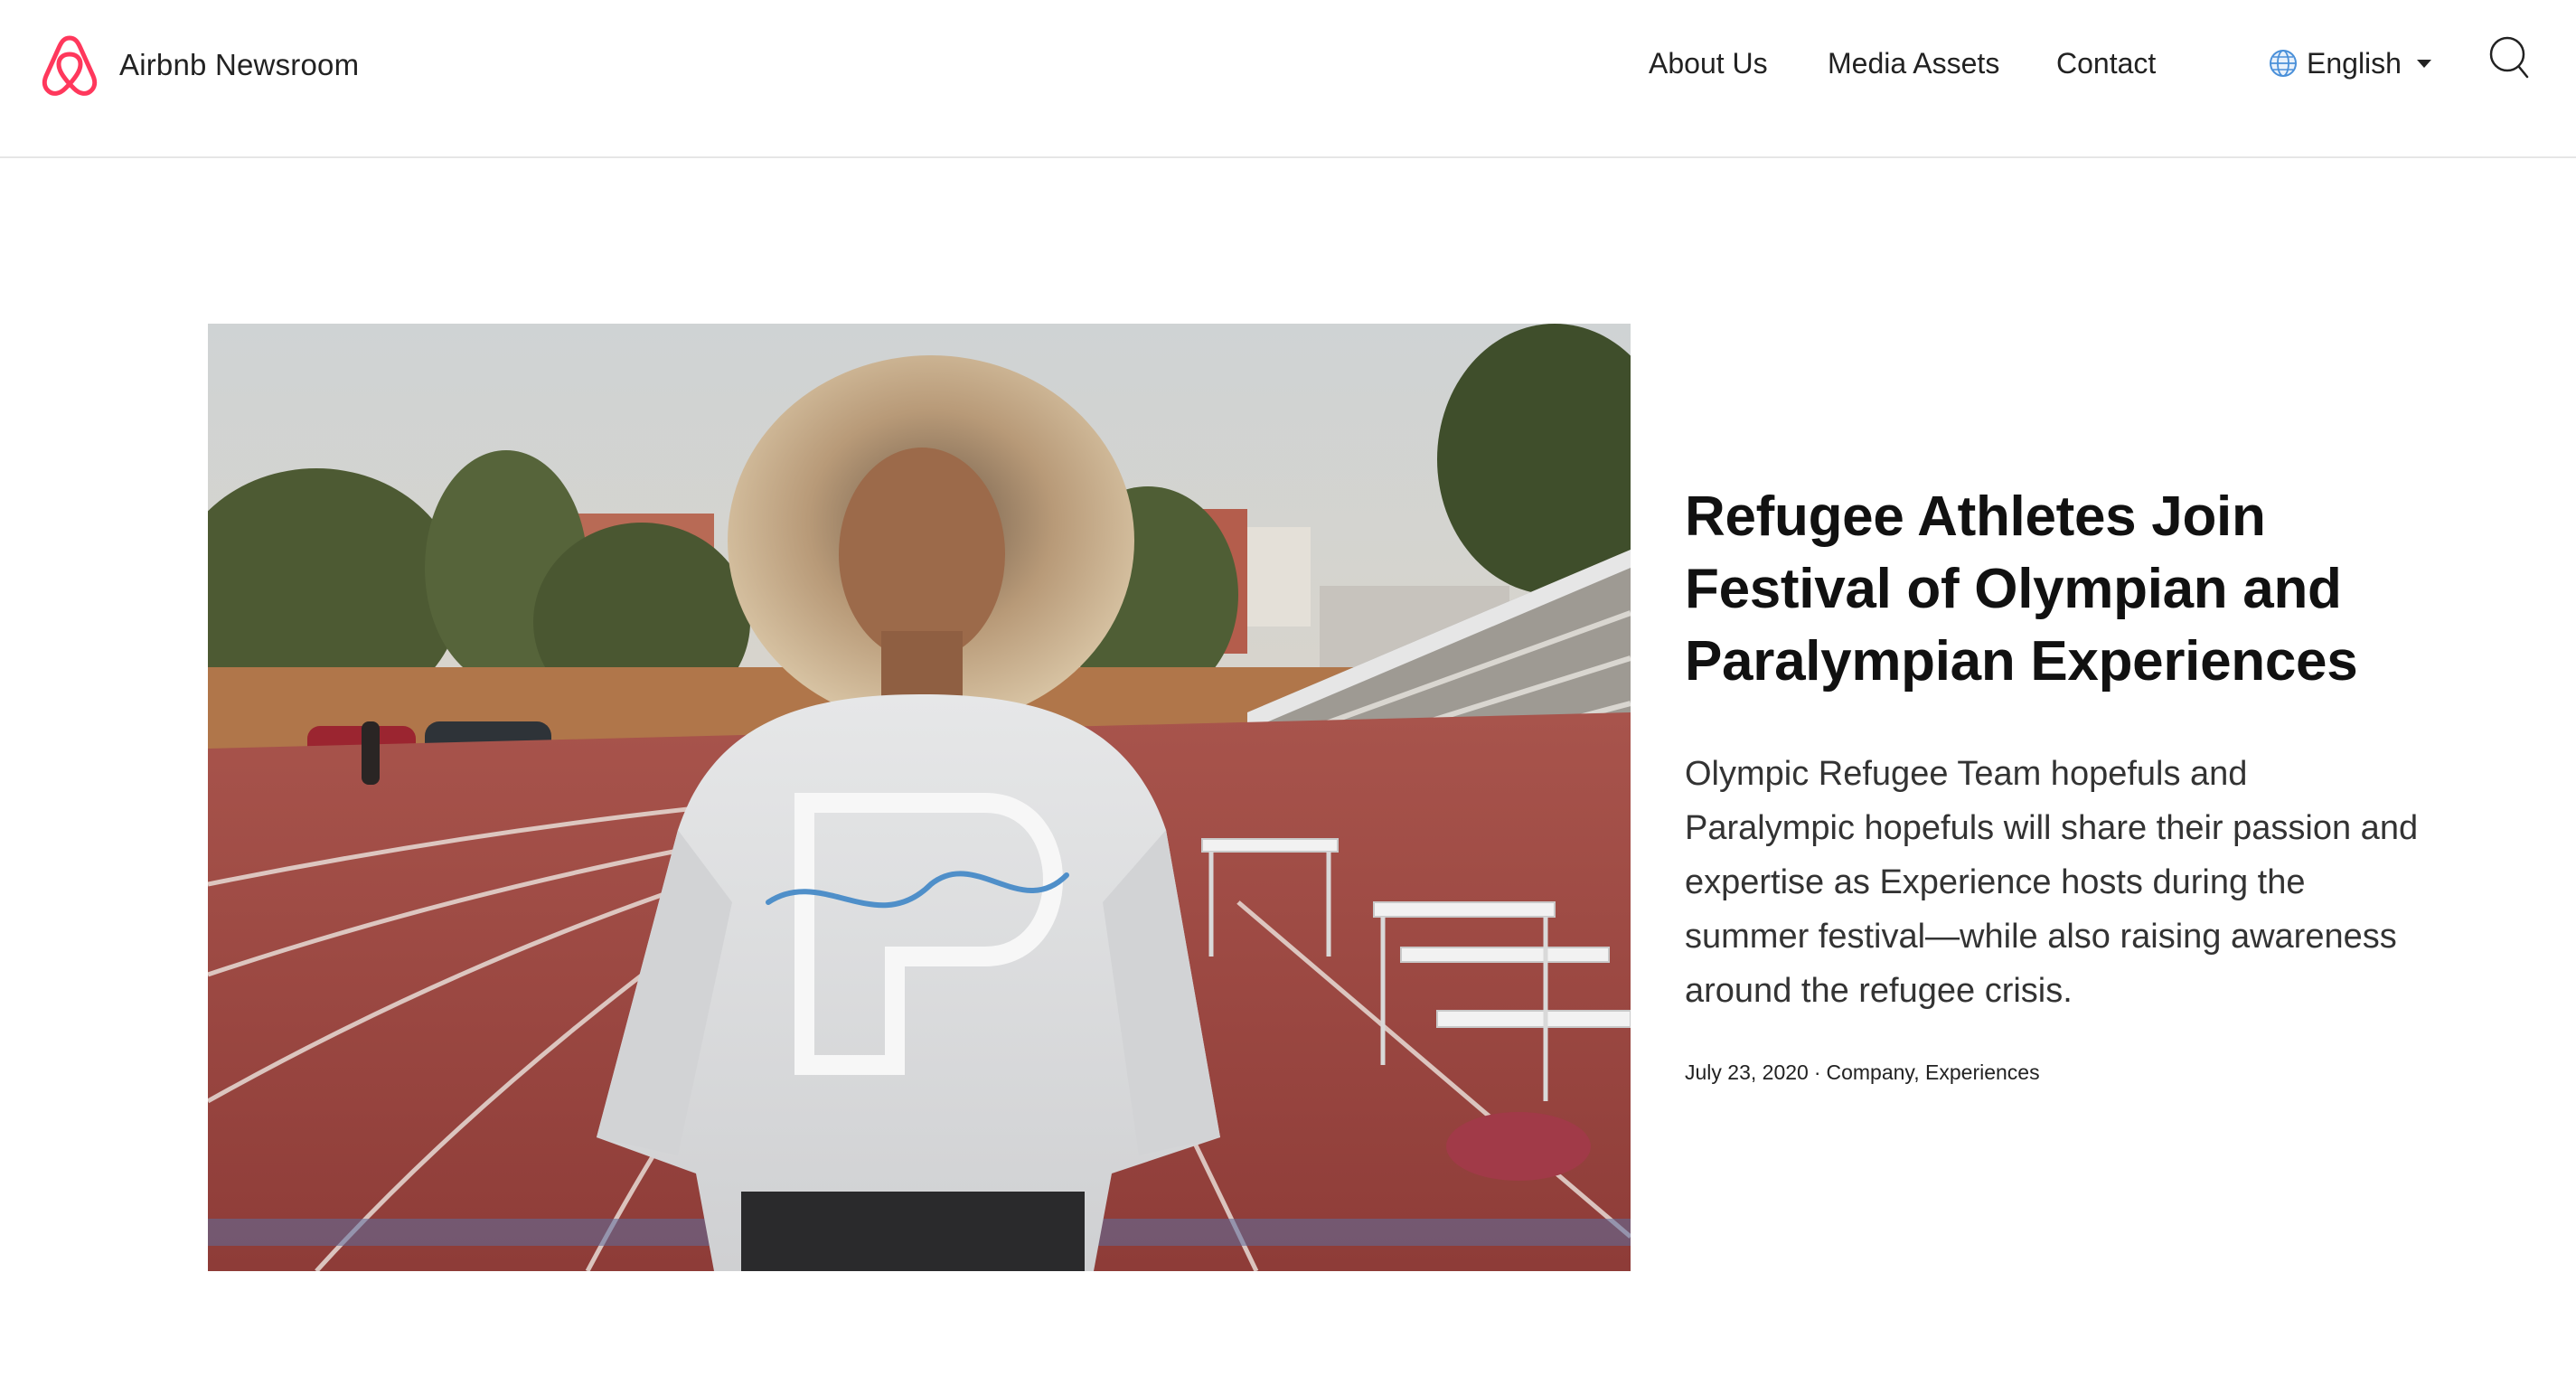 This screenshot has height=1376, width=2576. What do you see at coordinates (1982, 1072) in the screenshot?
I see `category-link-experiences: Experiences` at bounding box center [1982, 1072].